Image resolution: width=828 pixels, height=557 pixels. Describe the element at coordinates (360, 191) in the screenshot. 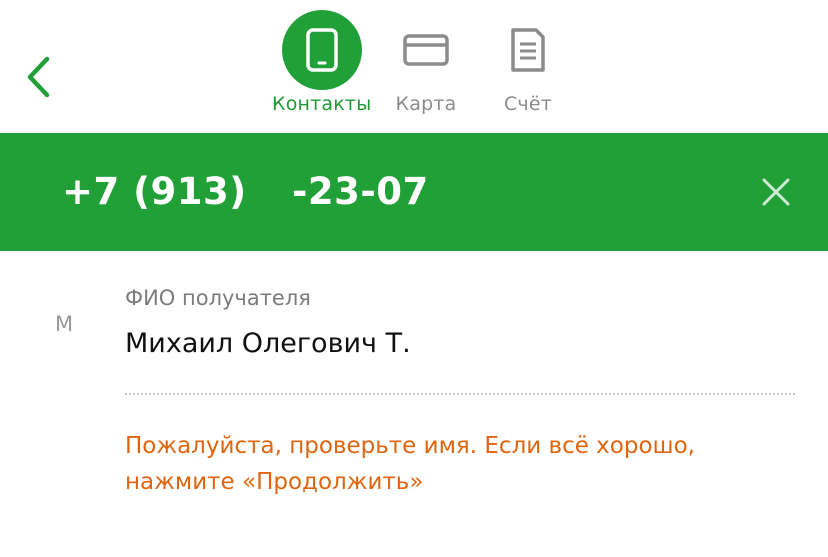

I see `phone-number-suffix: -23-07` at that location.